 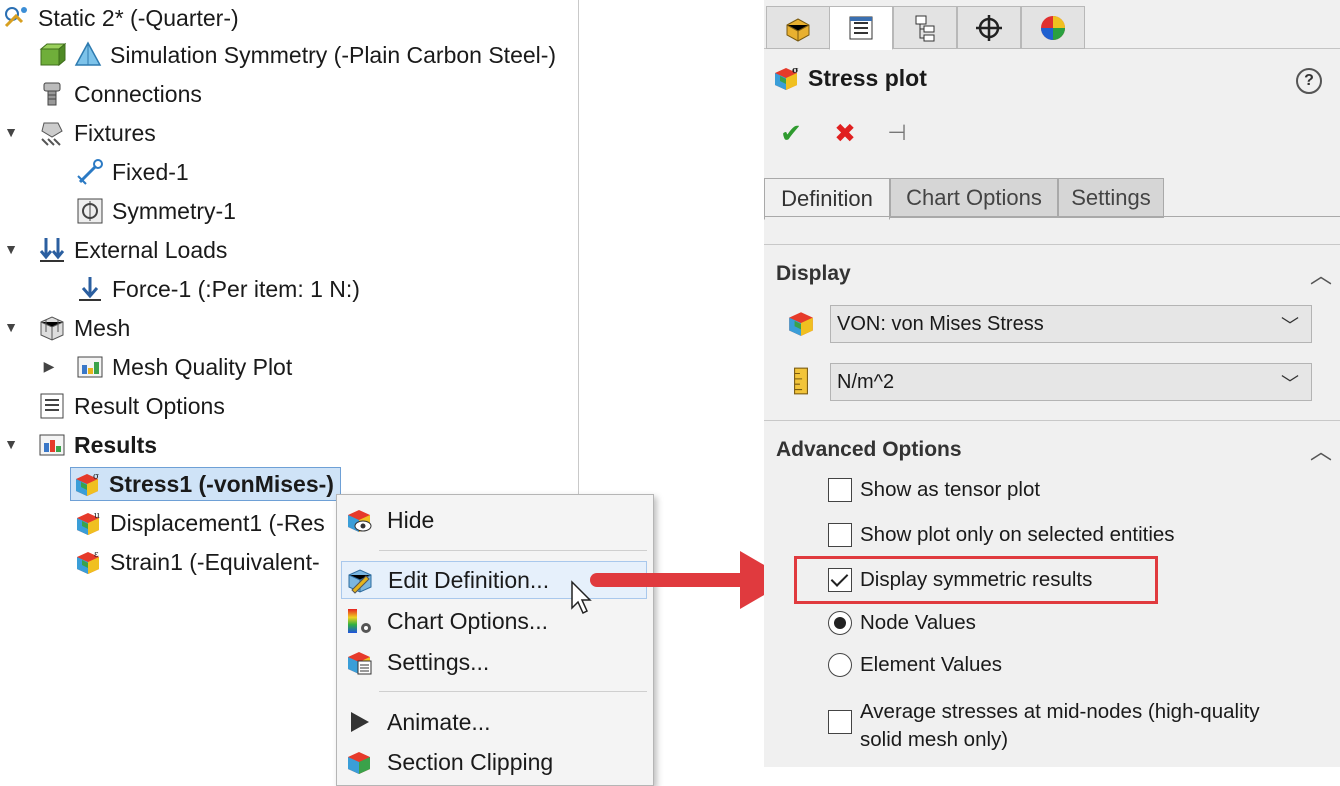 I want to click on tab-display-manager, so click(x=1053, y=27).